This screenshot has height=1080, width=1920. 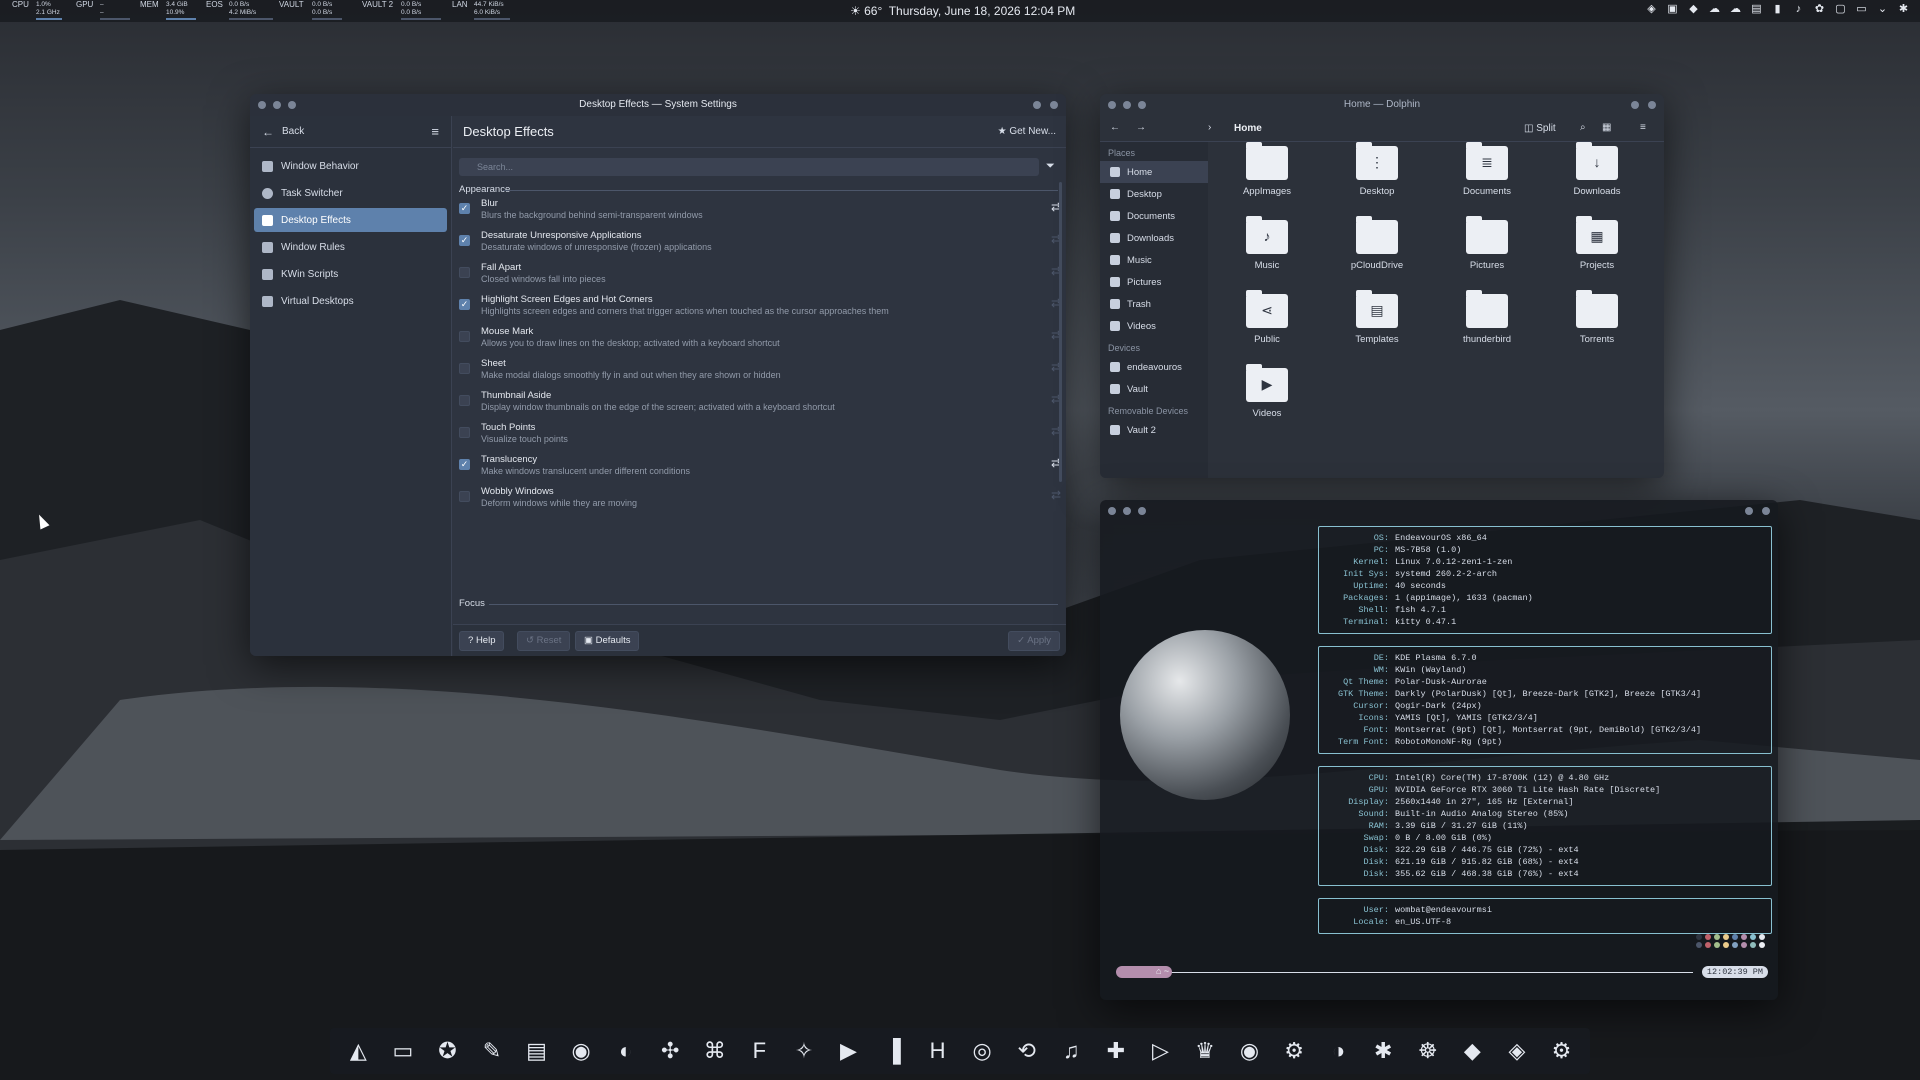 I want to click on file-item: ▦ Projects, so click(x=1597, y=243).